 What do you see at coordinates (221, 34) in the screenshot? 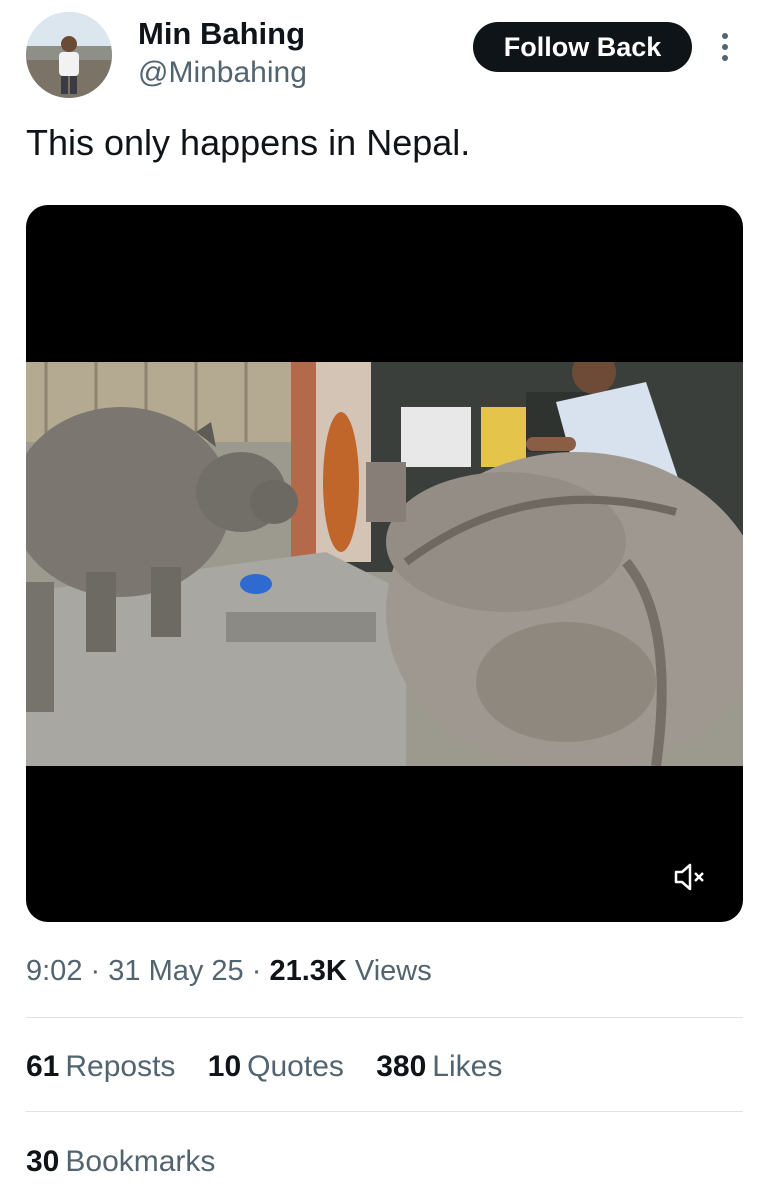
I see `author-name: Min Bahing` at bounding box center [221, 34].